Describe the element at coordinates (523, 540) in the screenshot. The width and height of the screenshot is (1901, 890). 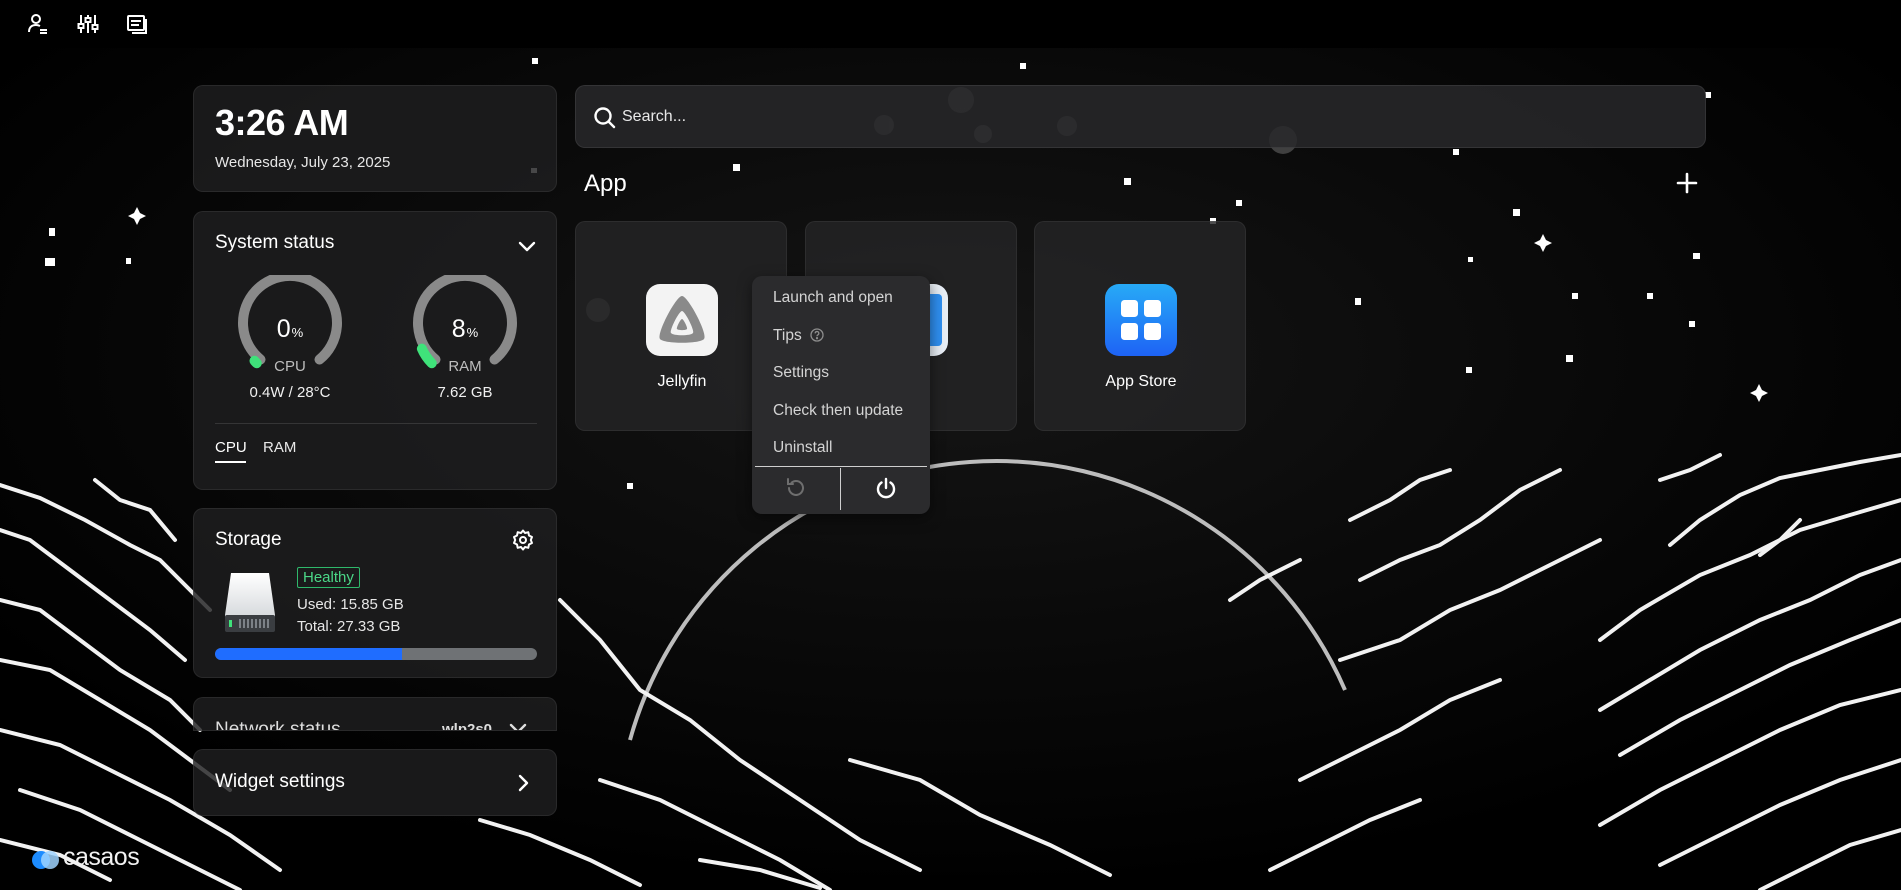
I see `gear-icon` at that location.